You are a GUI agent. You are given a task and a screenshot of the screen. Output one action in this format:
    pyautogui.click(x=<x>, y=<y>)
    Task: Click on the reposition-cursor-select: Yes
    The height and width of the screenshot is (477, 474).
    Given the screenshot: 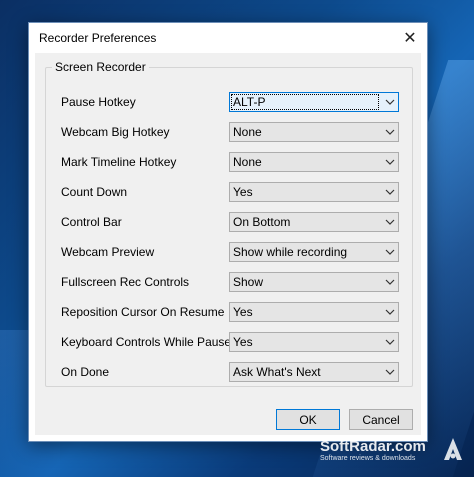 What is the action you would take?
    pyautogui.click(x=314, y=312)
    